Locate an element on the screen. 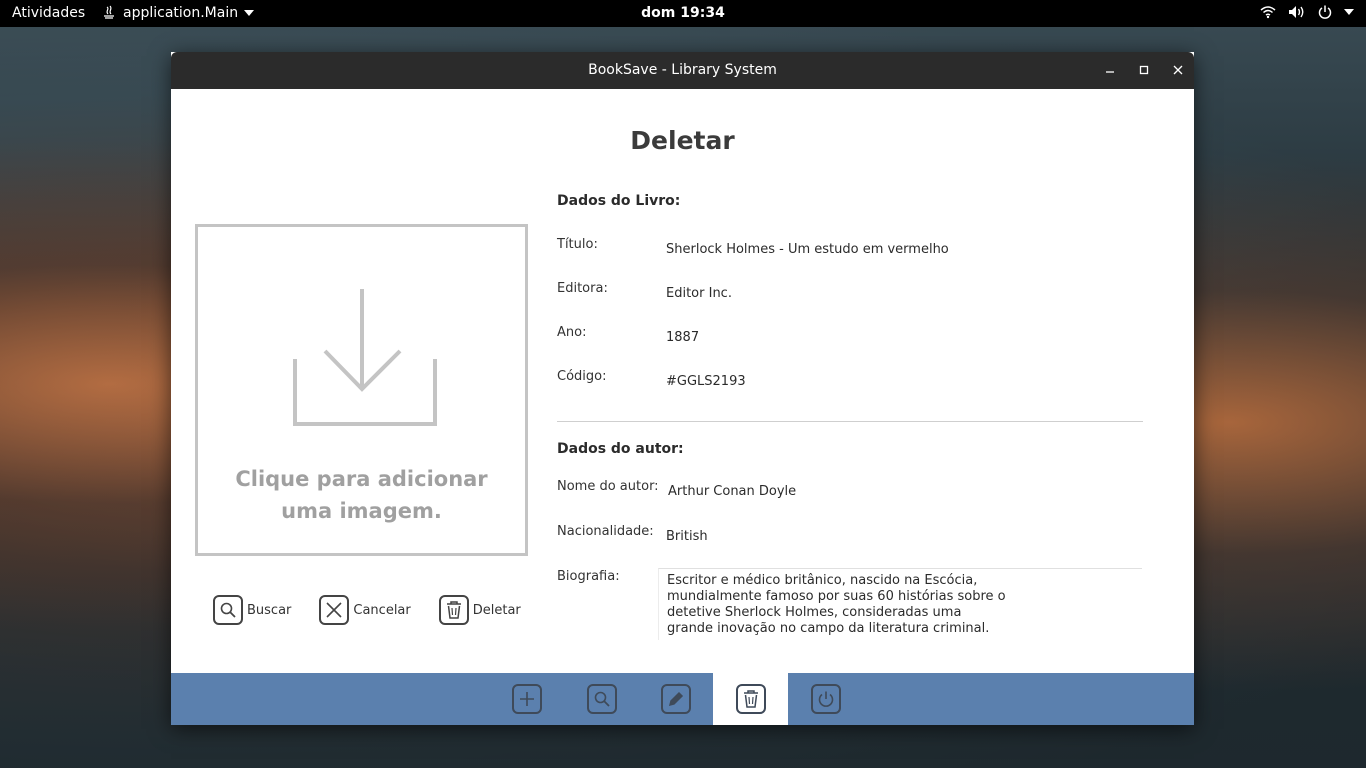 This screenshot has height=768, width=1366. dropzone-label: Clique para adicionar uma imagem. is located at coordinates (361, 495).